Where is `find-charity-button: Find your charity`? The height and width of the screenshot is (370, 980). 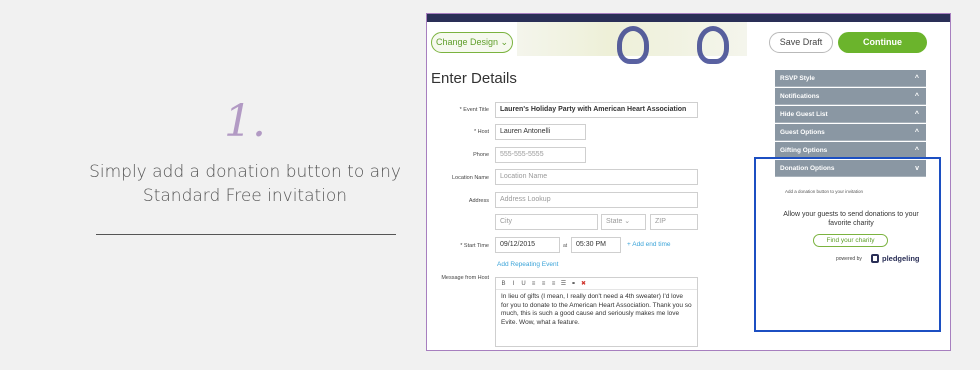 find-charity-button: Find your charity is located at coordinates (850, 240).